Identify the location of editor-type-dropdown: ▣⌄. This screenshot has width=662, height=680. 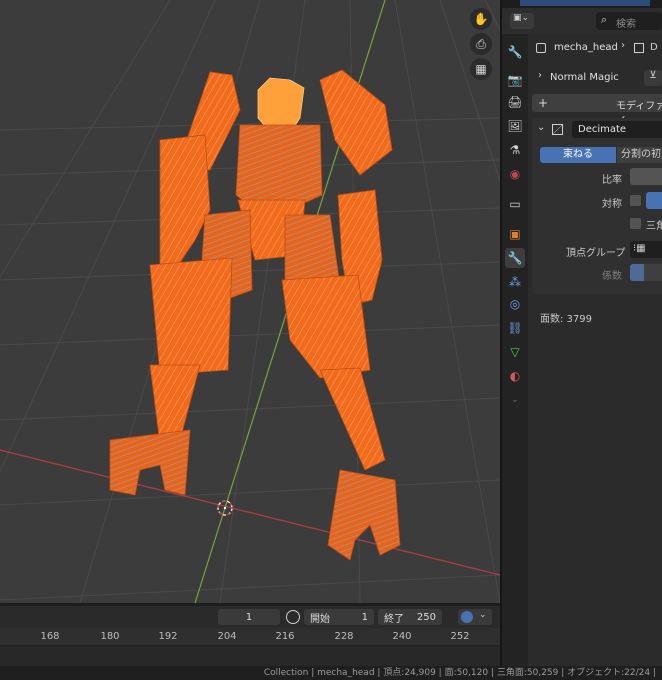
(522, 21).